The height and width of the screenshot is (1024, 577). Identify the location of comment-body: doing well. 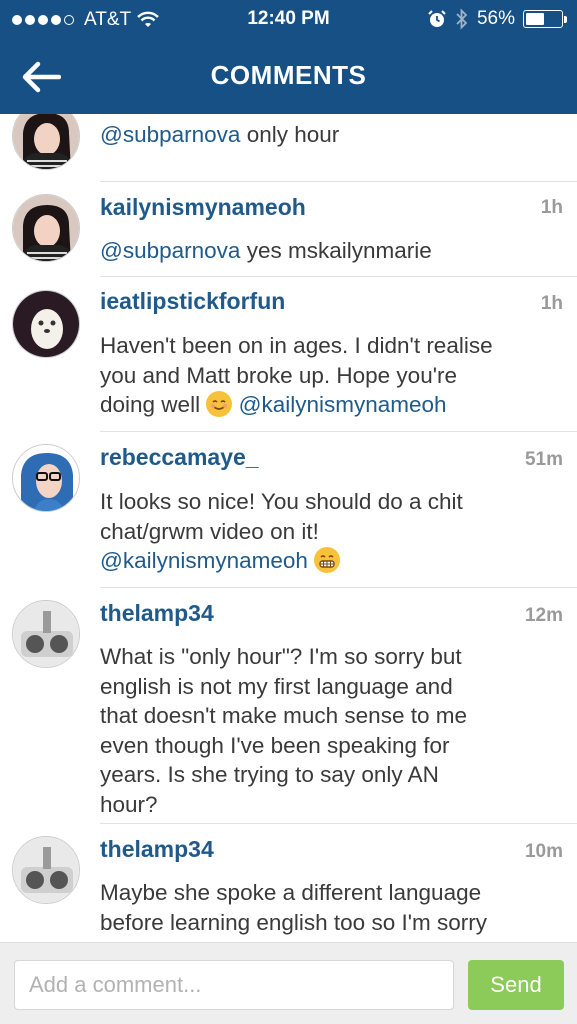
(150, 404).